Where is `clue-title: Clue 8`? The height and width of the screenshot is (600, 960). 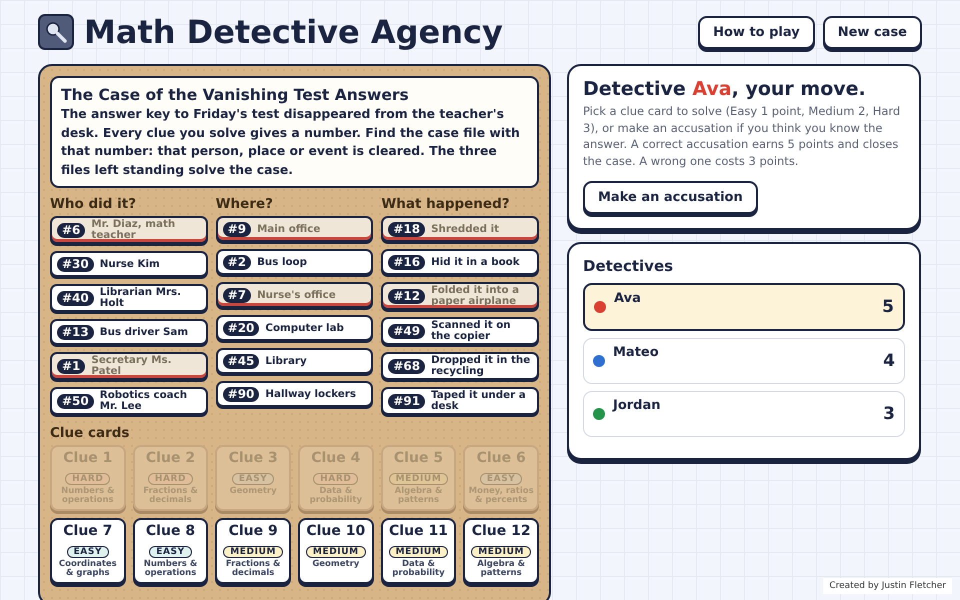 clue-title: Clue 8 is located at coordinates (170, 531).